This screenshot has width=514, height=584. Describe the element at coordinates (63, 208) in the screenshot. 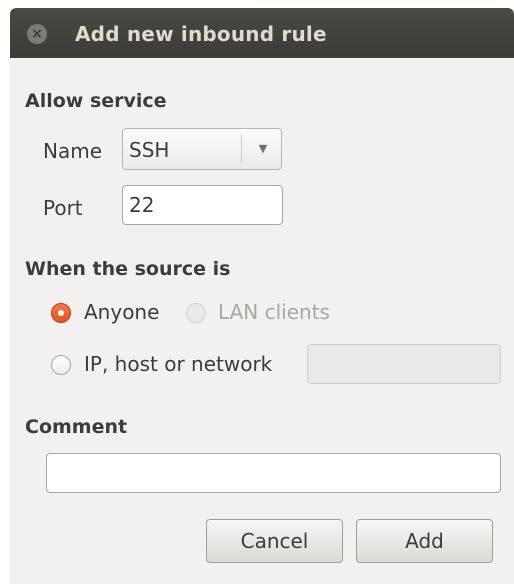

I see `port-label: Port` at that location.